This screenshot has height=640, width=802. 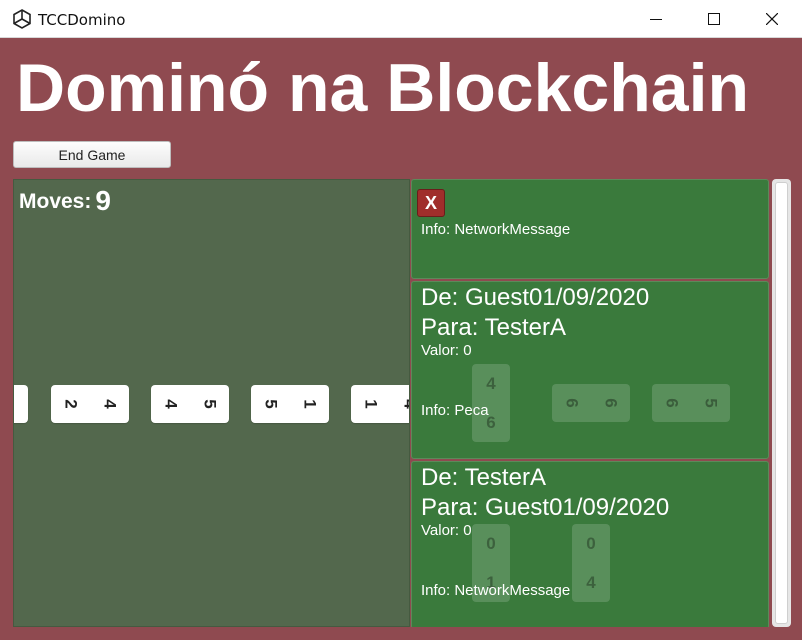 What do you see at coordinates (535, 297) in the screenshot?
I see `message-from: De: Guest01/09/2020` at bounding box center [535, 297].